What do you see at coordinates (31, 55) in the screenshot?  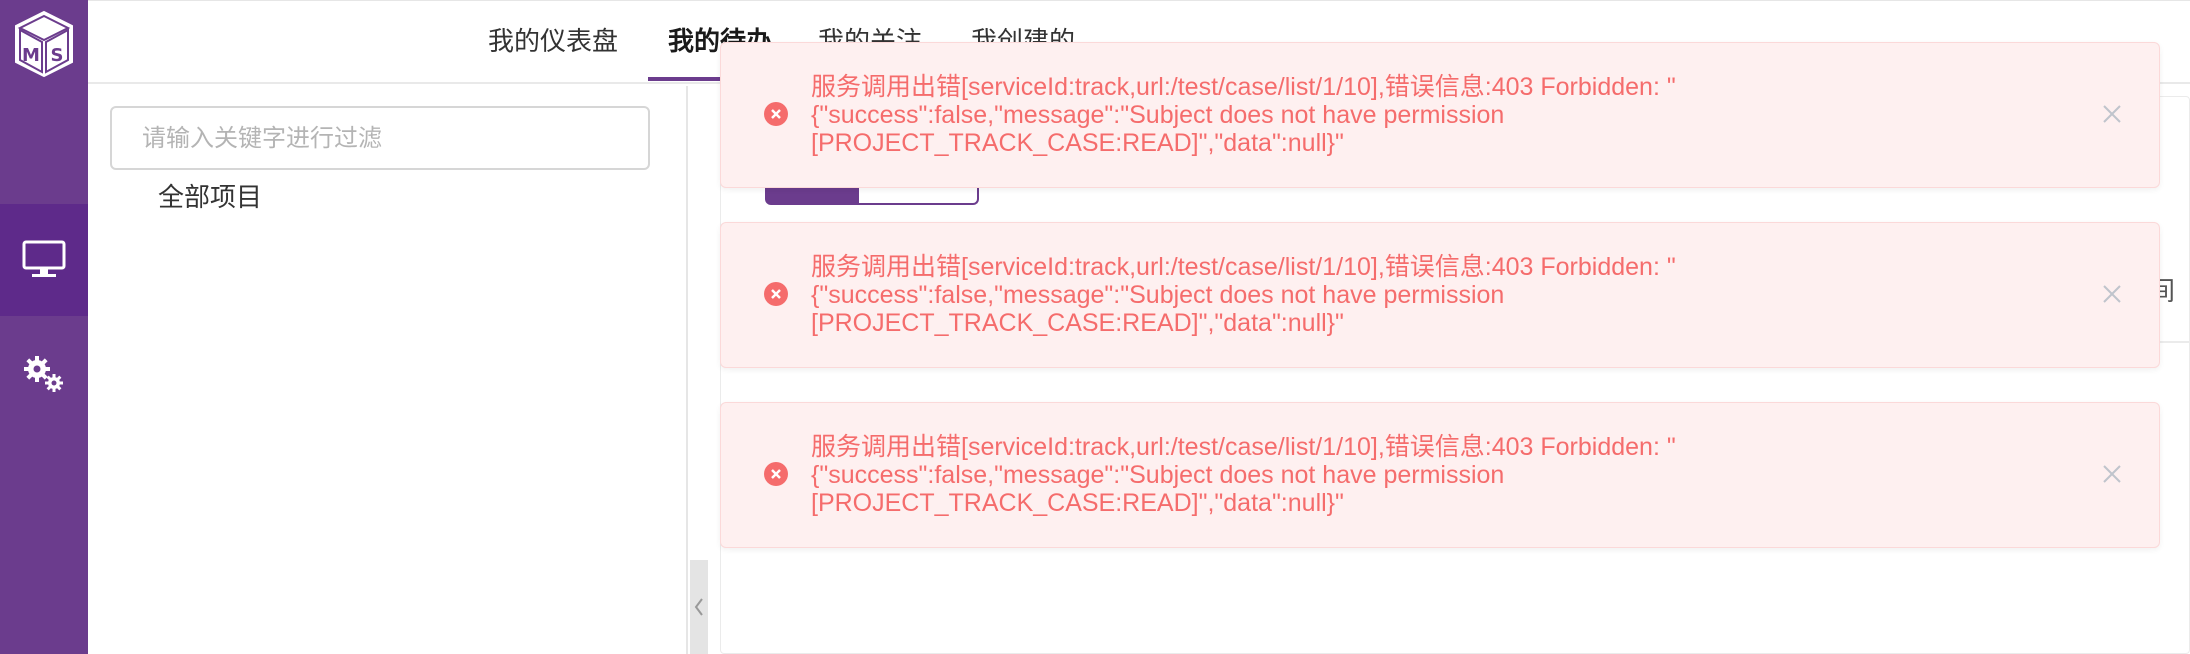 I see `logo-letter-m: M` at bounding box center [31, 55].